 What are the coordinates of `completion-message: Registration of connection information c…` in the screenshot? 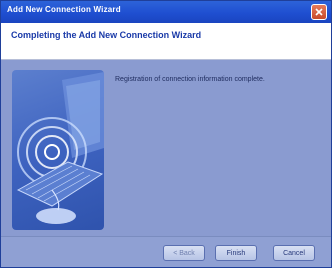 It's located at (190, 79).